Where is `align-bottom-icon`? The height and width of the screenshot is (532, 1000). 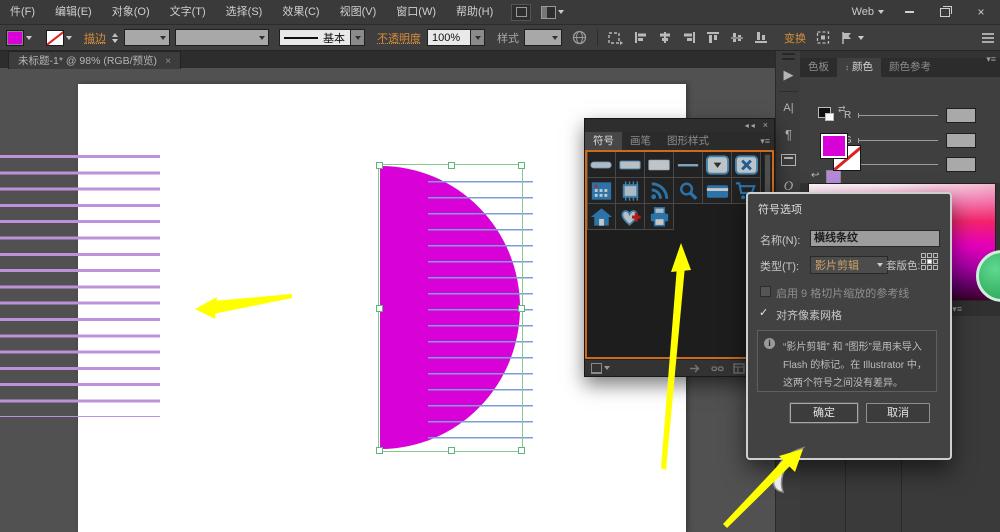
align-bottom-icon is located at coordinates (761, 37).